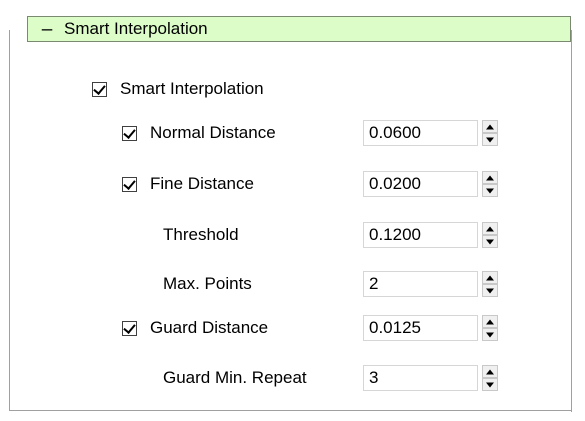 The width and height of the screenshot is (585, 421). Describe the element at coordinates (420, 235) in the screenshot. I see `threshold-input` at that location.